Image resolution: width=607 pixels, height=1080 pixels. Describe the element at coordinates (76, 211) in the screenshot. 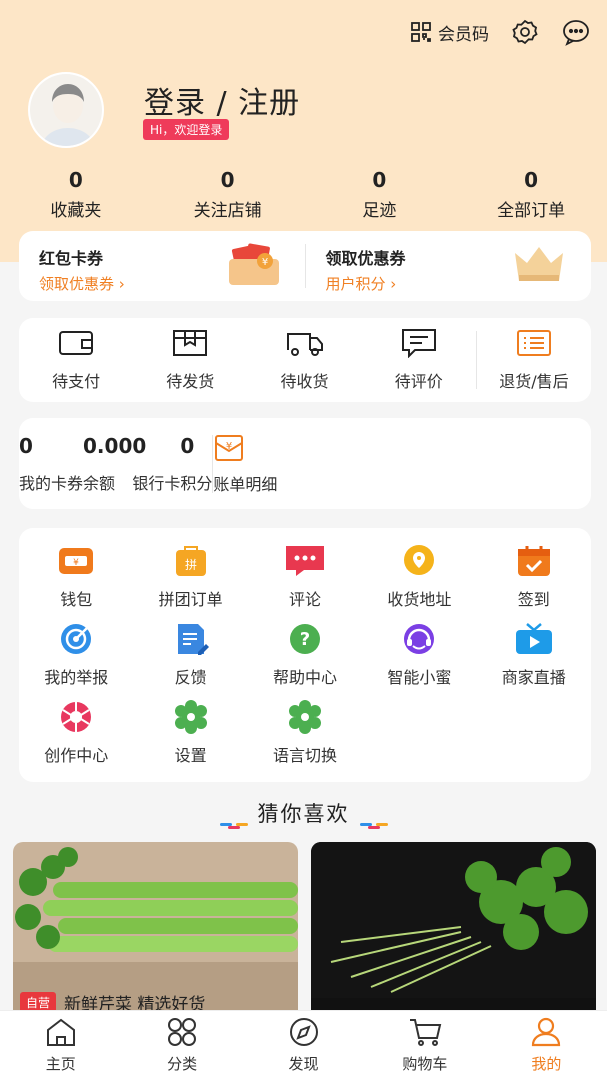

I see `stat-label: 收藏夹` at that location.